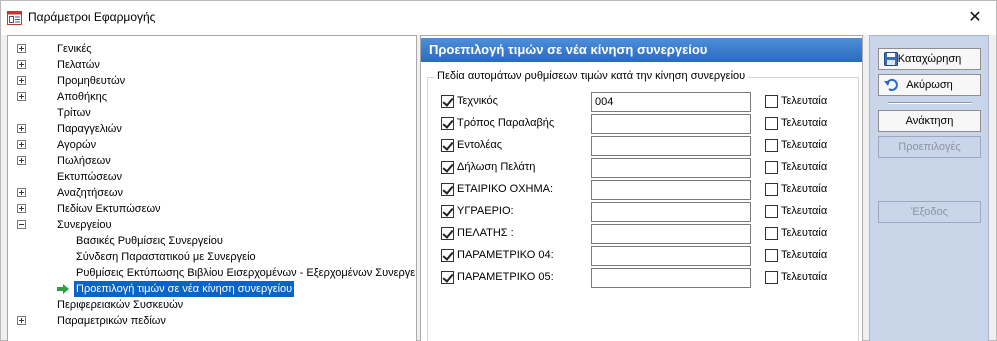 The width and height of the screenshot is (997, 341). What do you see at coordinates (90, 177) in the screenshot?
I see `tree-item-label: Εκτυπώσεων` at bounding box center [90, 177].